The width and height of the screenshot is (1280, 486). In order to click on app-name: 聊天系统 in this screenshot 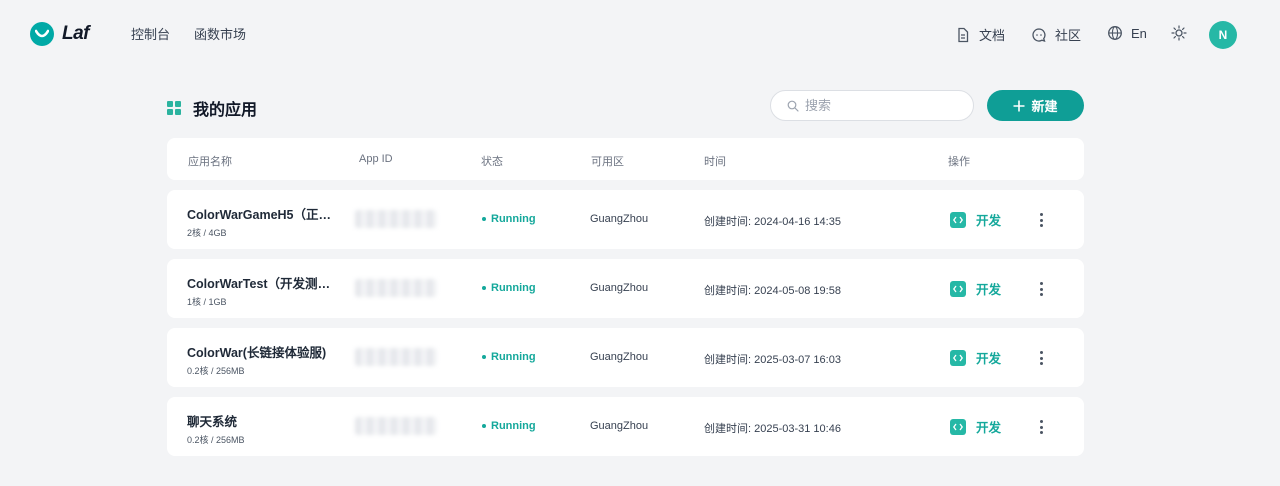, I will do `click(212, 420)`.